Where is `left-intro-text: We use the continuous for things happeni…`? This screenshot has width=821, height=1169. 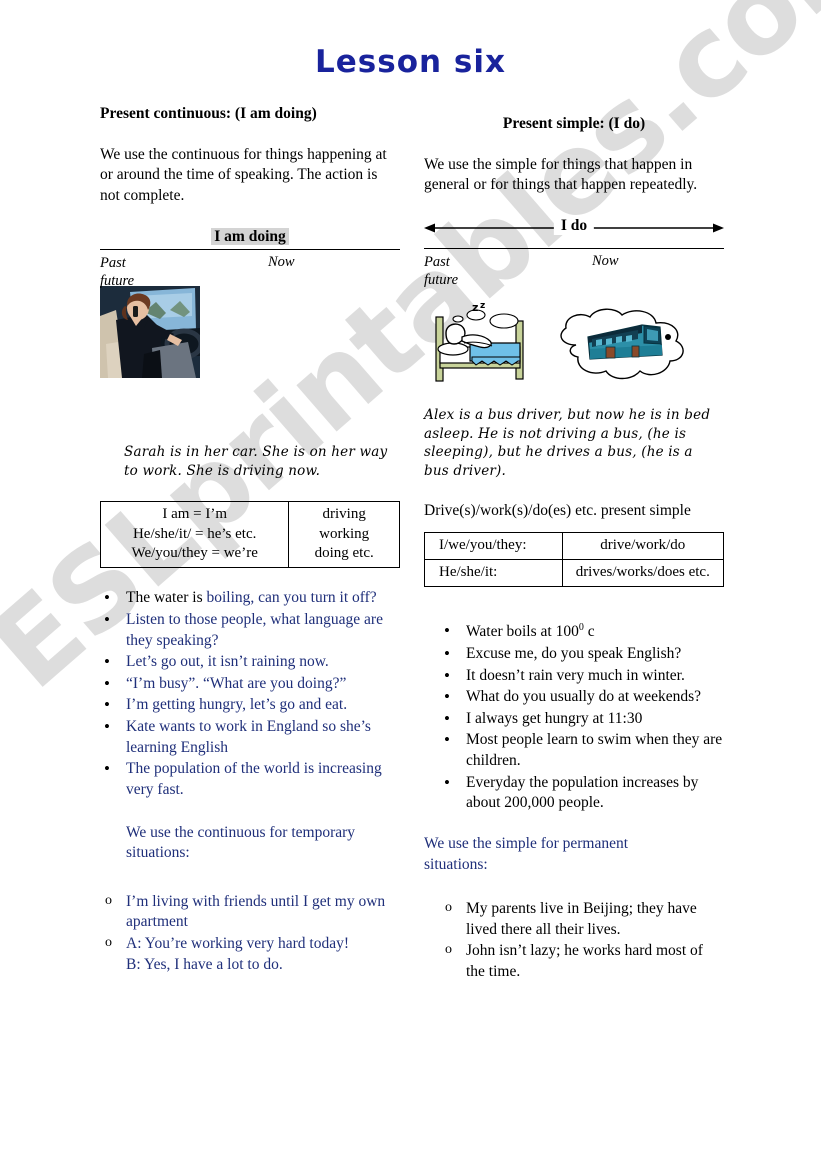 left-intro-text: We use the continuous for things happeni… is located at coordinates (243, 175).